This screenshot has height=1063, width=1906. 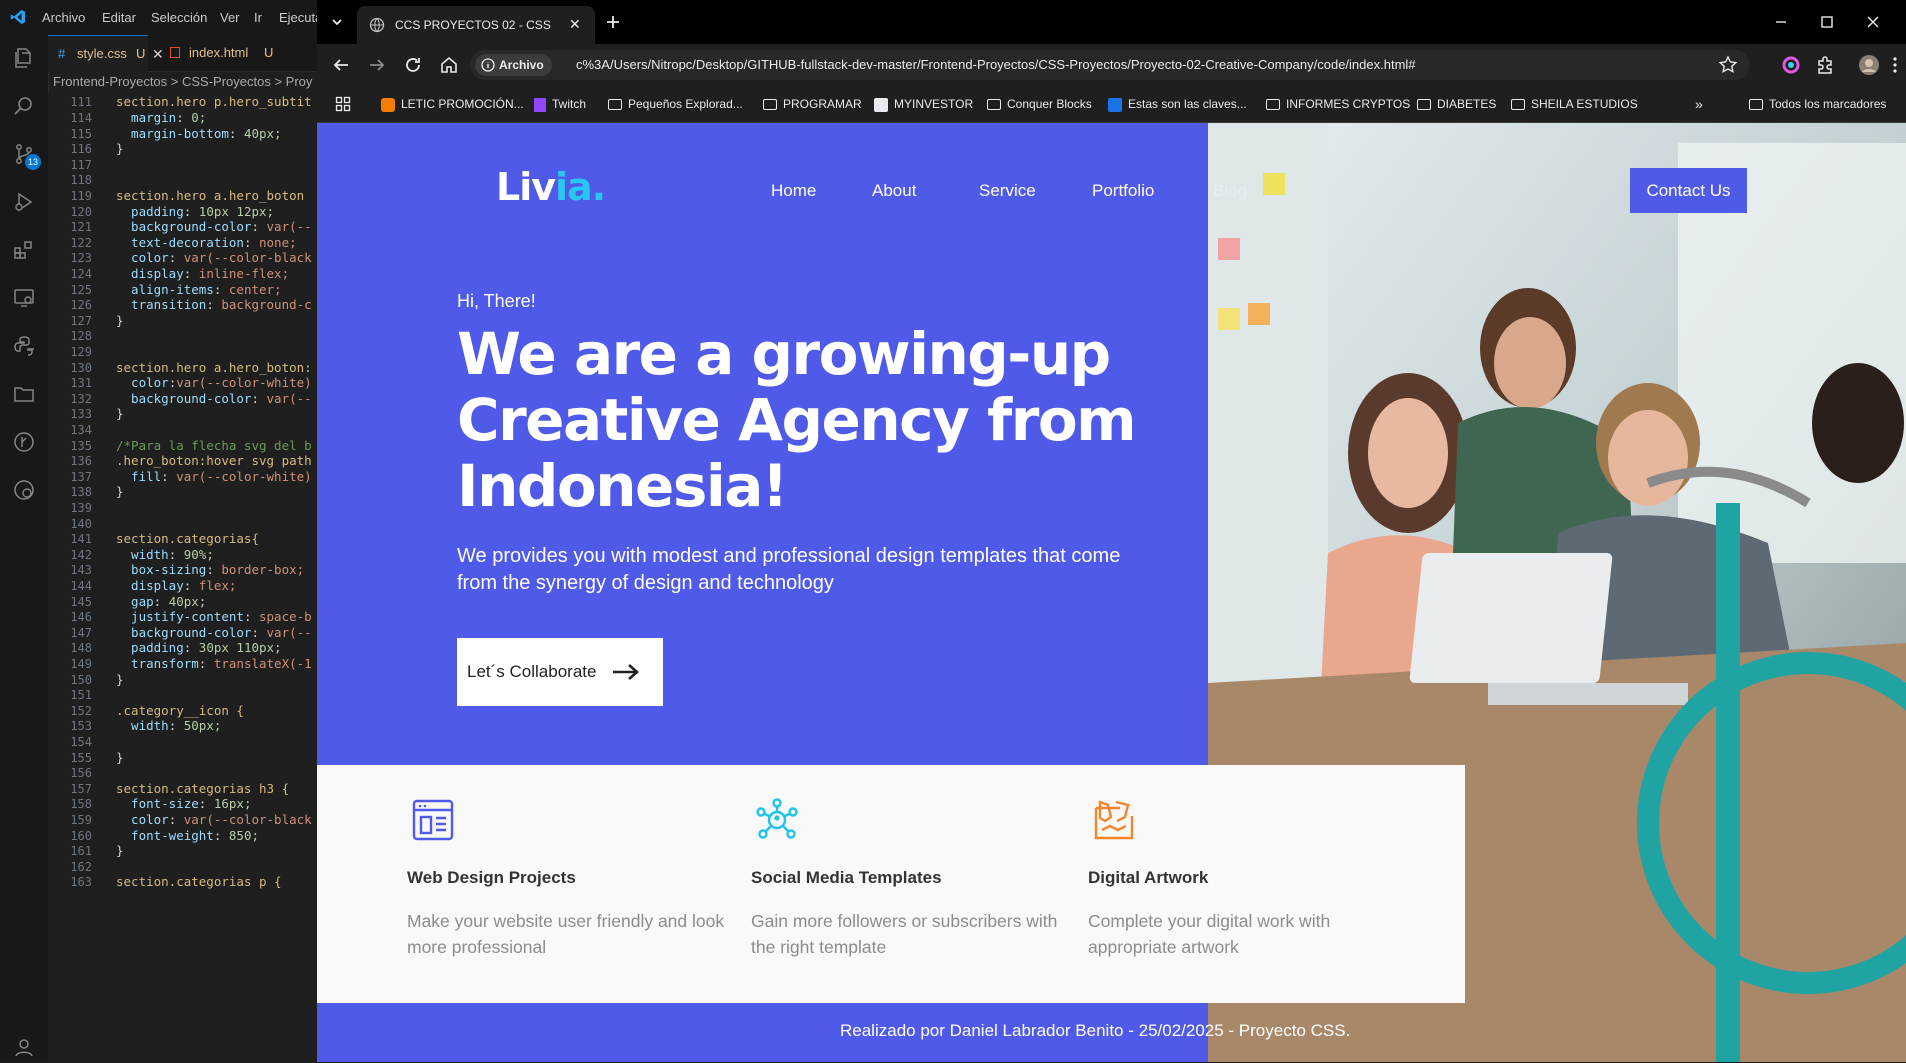 What do you see at coordinates (24, 442) in the screenshot?
I see `git-graph-icon` at bounding box center [24, 442].